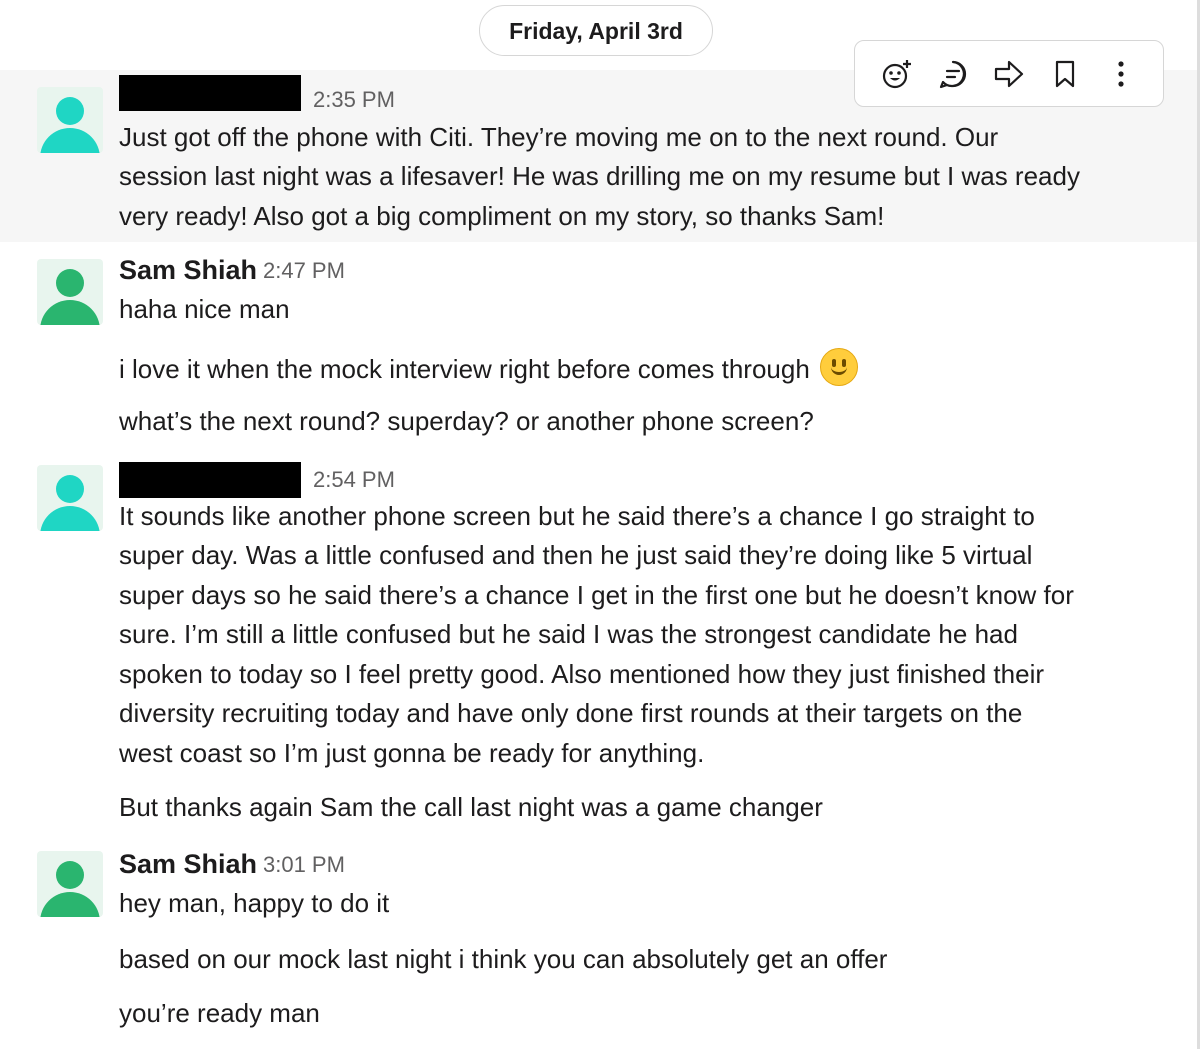 This screenshot has width=1200, height=1049. Describe the element at coordinates (354, 480) in the screenshot. I see `timestamp: 2:54 PM` at that location.